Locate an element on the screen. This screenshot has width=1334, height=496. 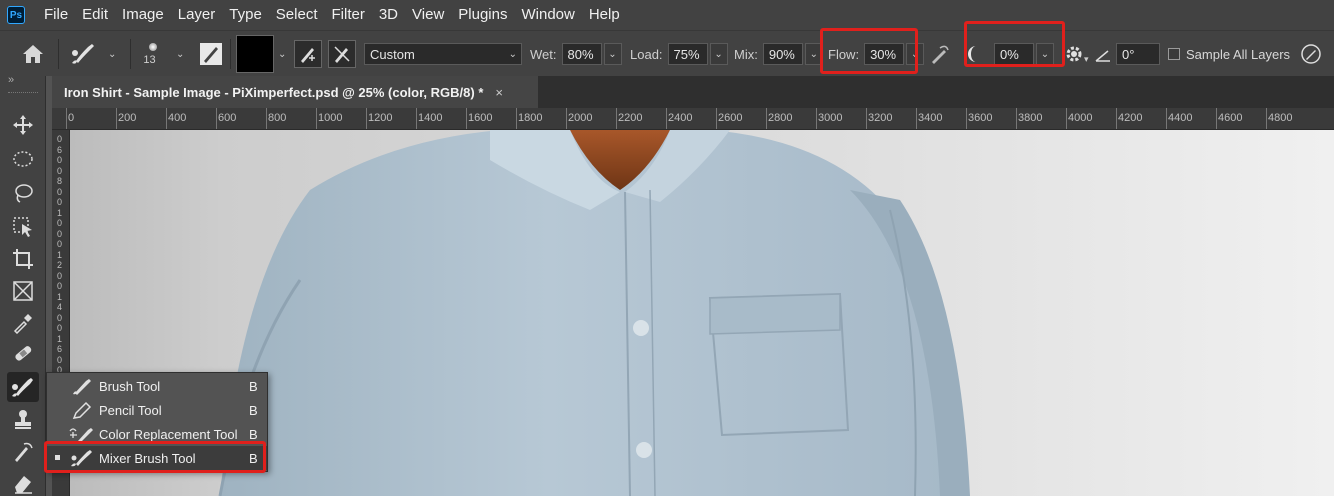
healing-brush-tool is located at coordinates (23, 353).